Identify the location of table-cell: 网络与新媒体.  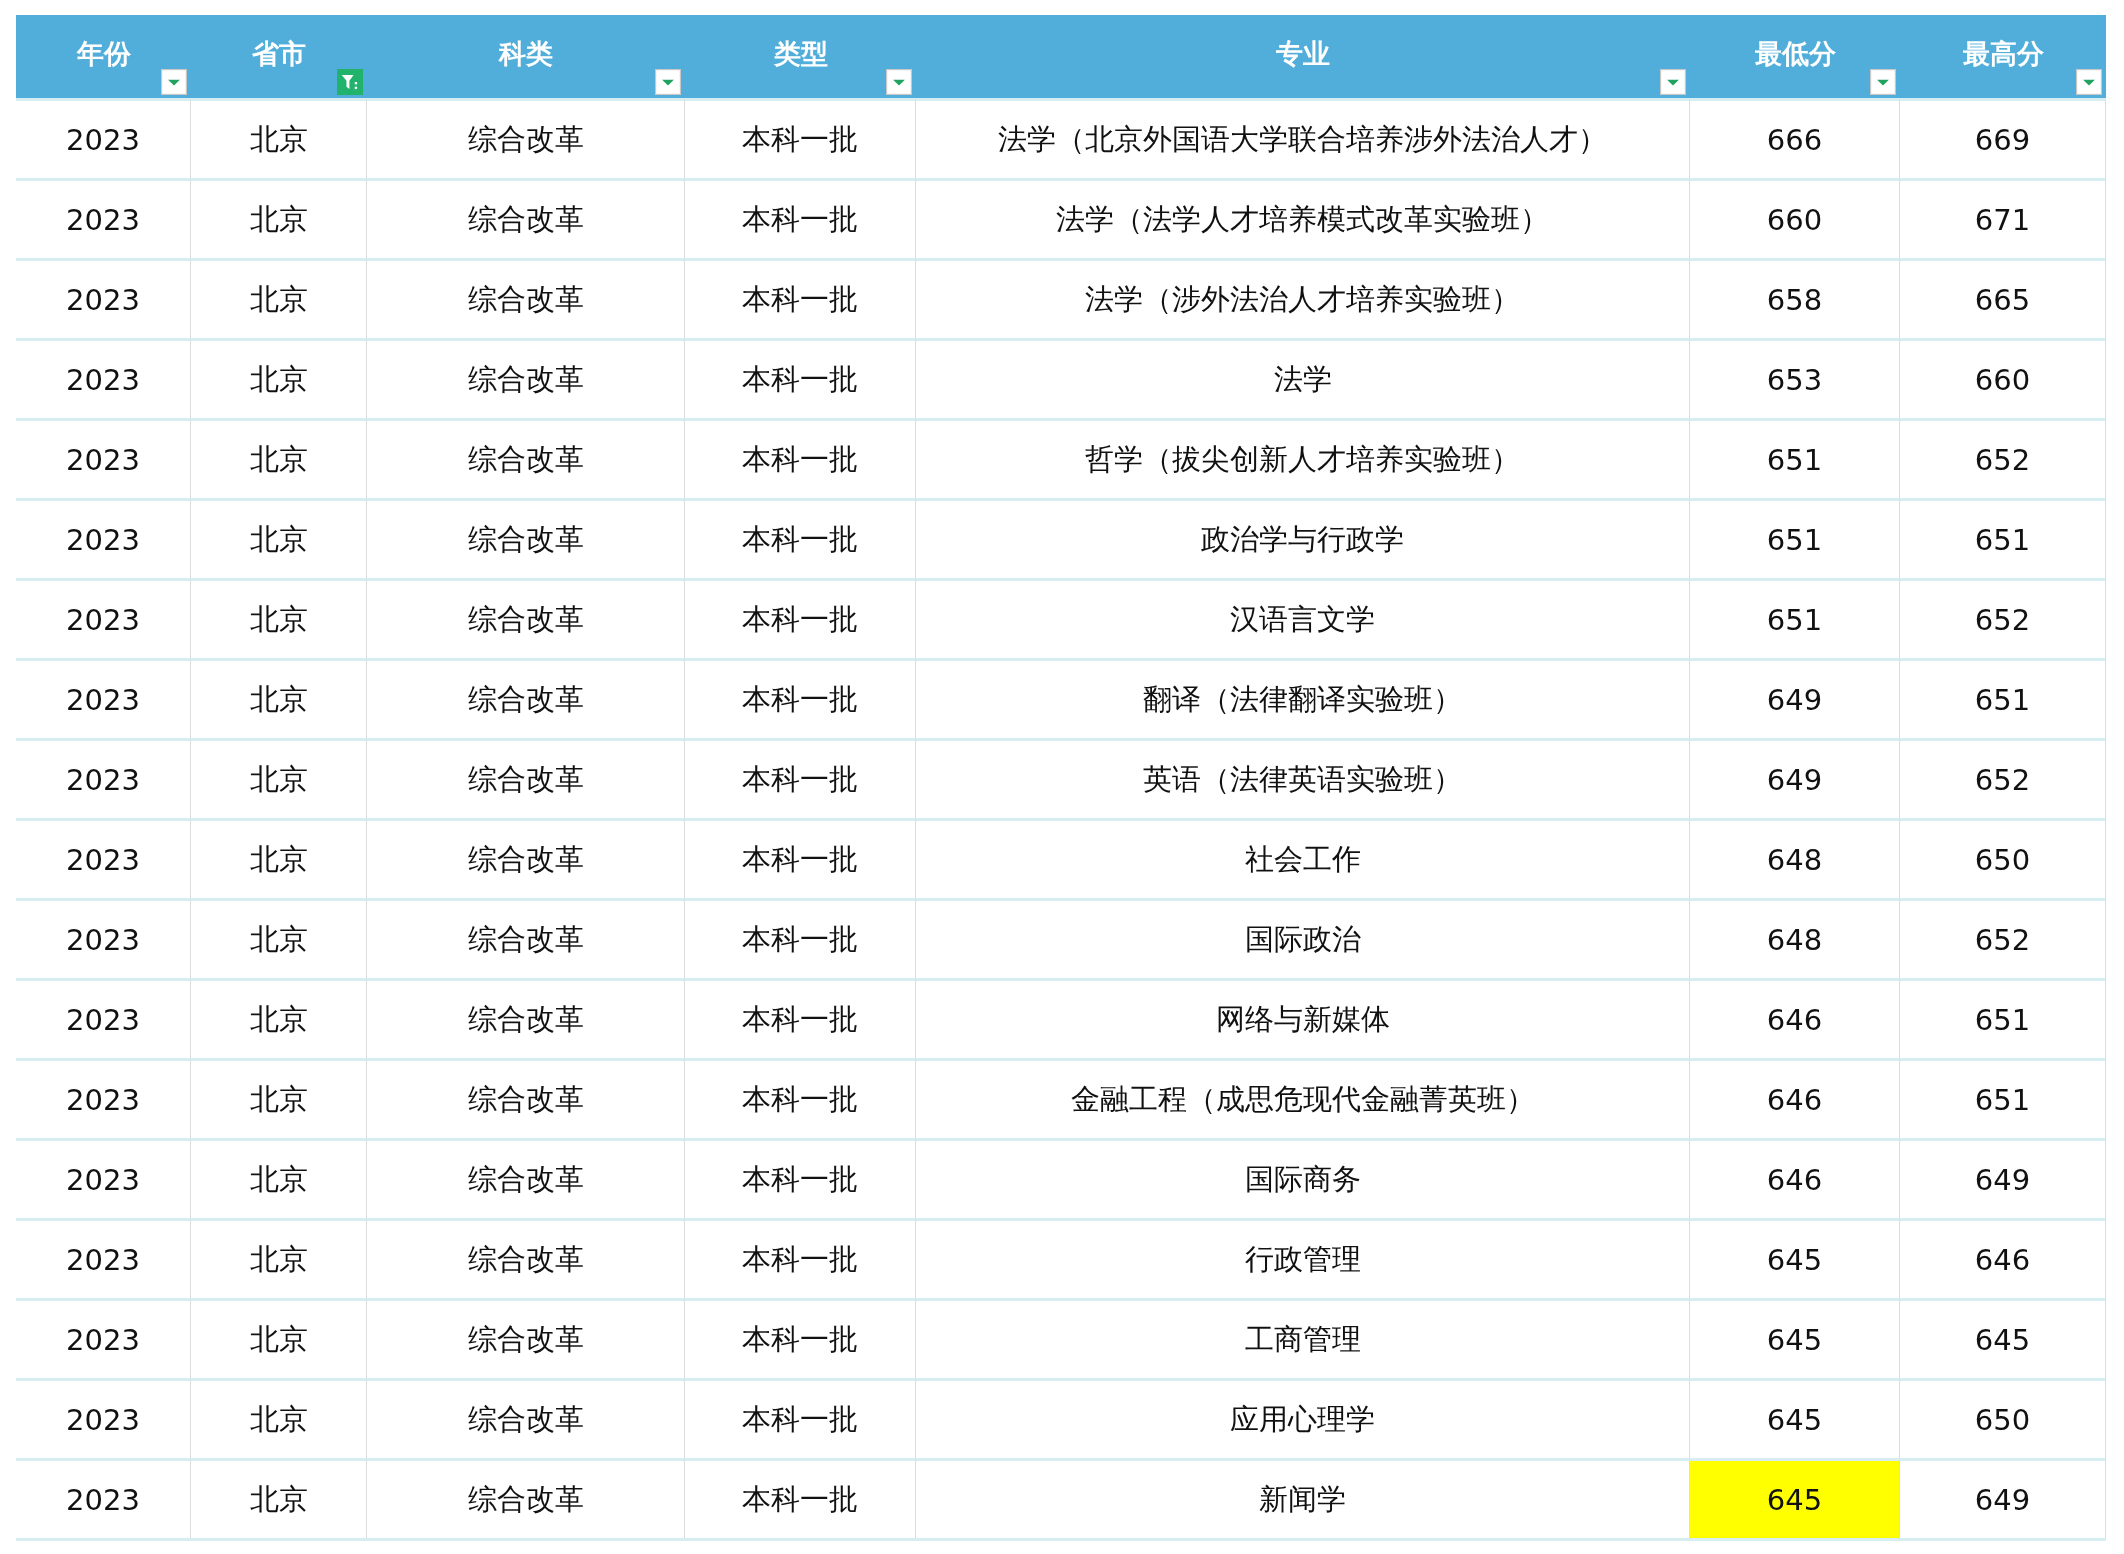
(1303, 1018).